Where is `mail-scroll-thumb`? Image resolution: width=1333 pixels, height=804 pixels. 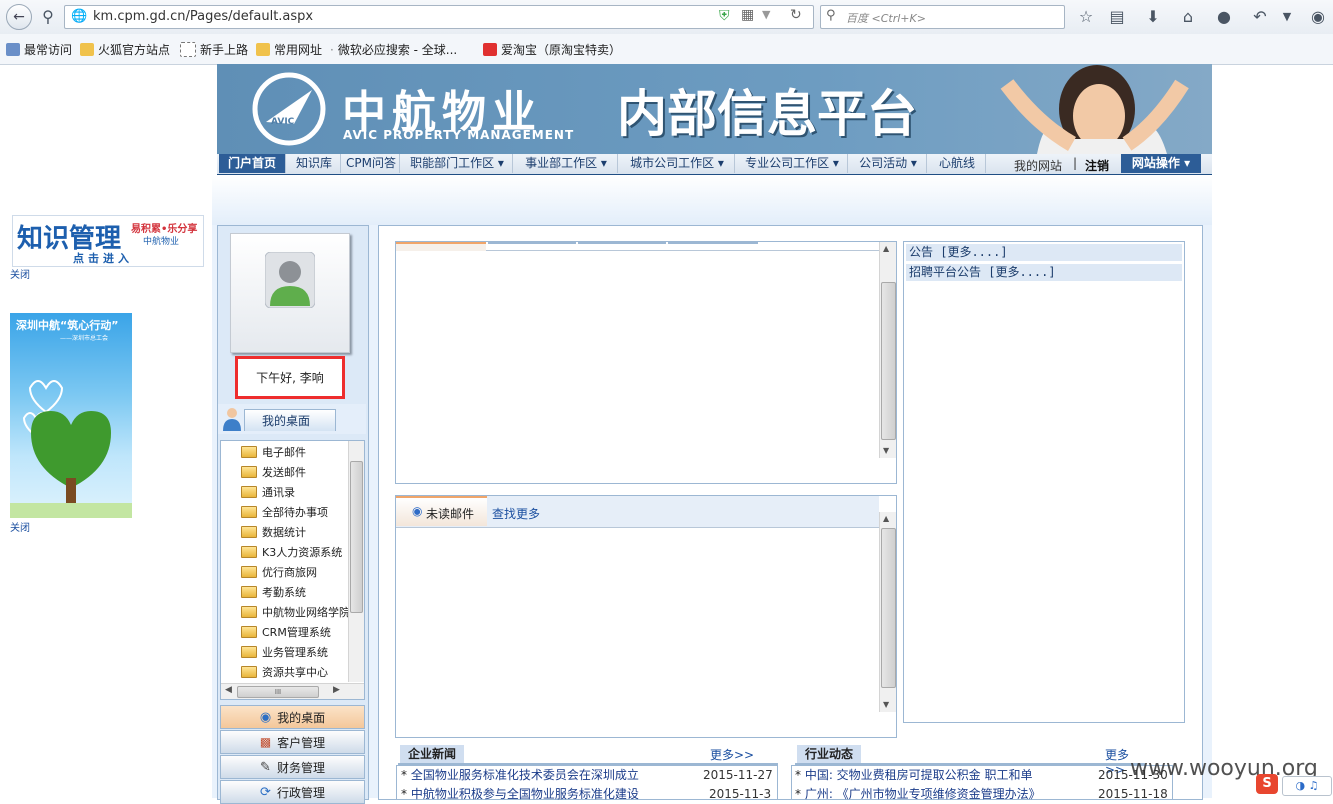 mail-scroll-thumb is located at coordinates (888, 608).